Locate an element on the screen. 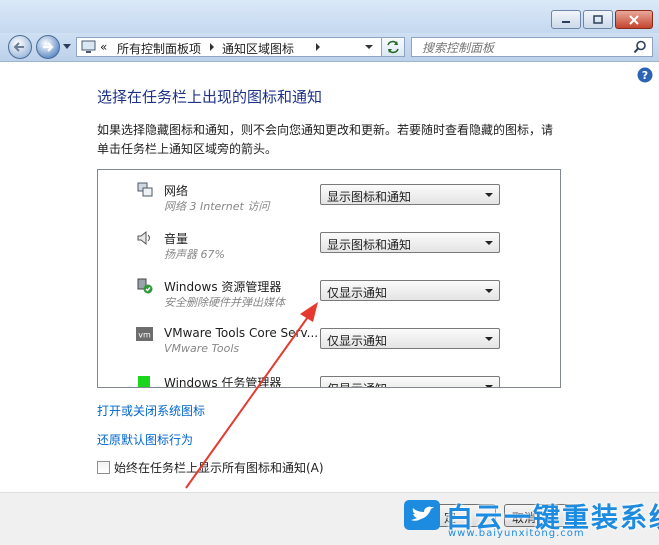 The height and width of the screenshot is (545, 659). arrow-right-icon is located at coordinates (48, 47).